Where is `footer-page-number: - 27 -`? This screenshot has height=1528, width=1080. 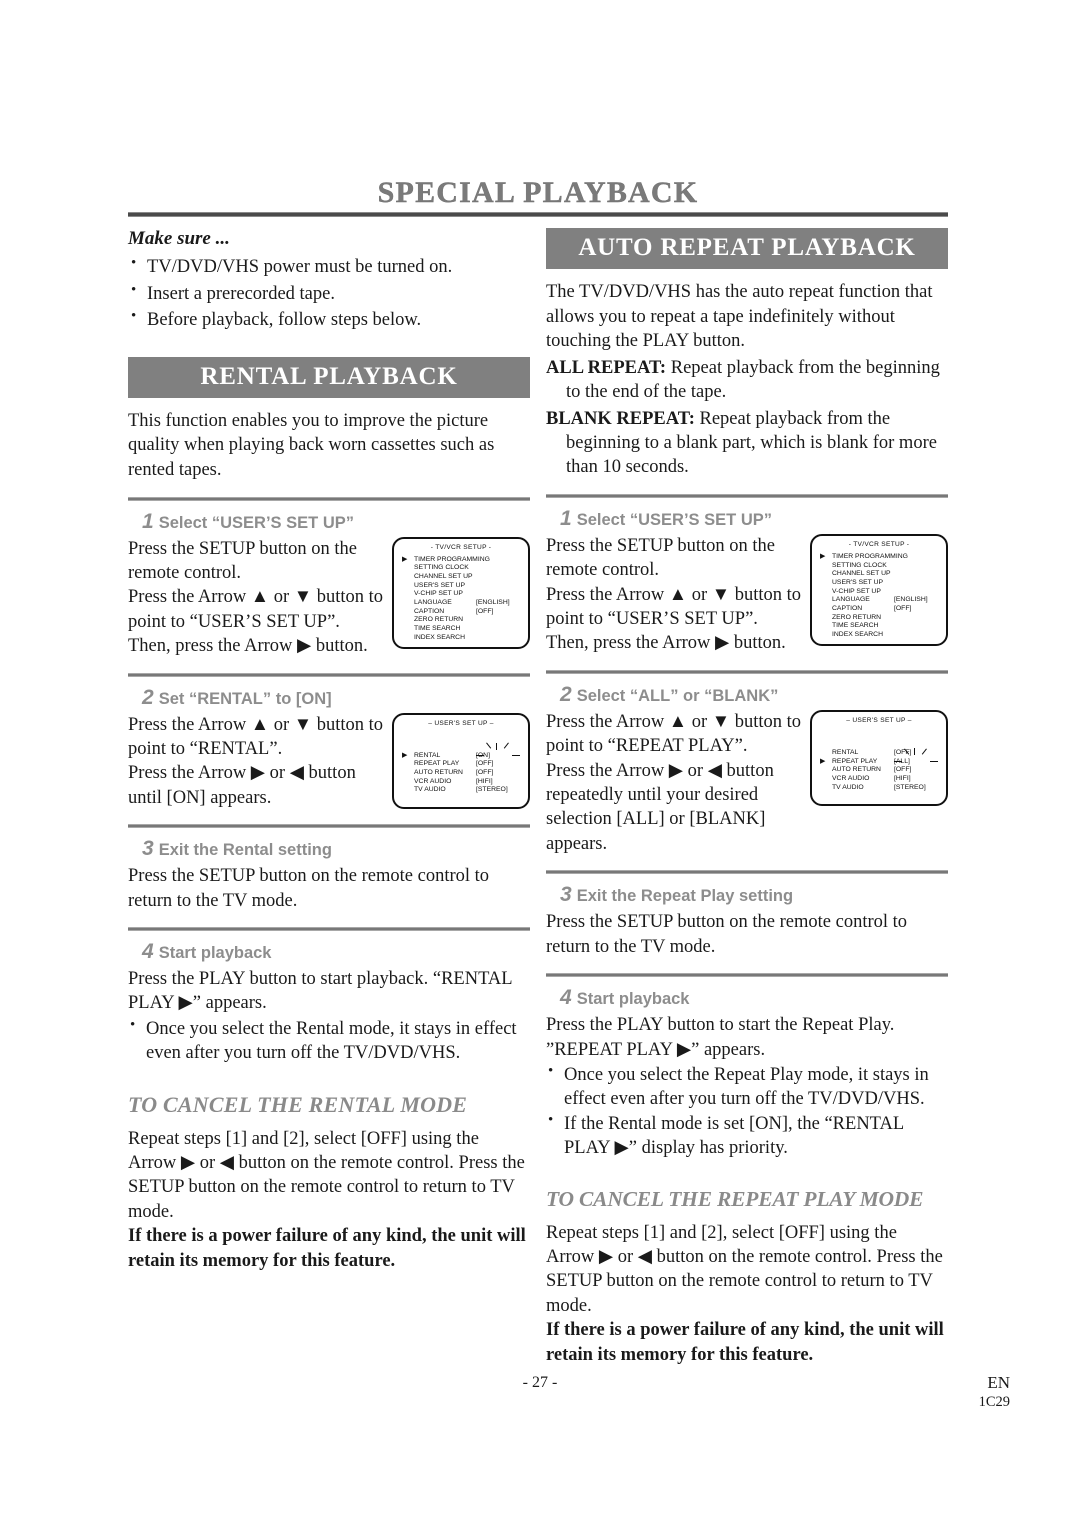 footer-page-number: - 27 - is located at coordinates (540, 1382).